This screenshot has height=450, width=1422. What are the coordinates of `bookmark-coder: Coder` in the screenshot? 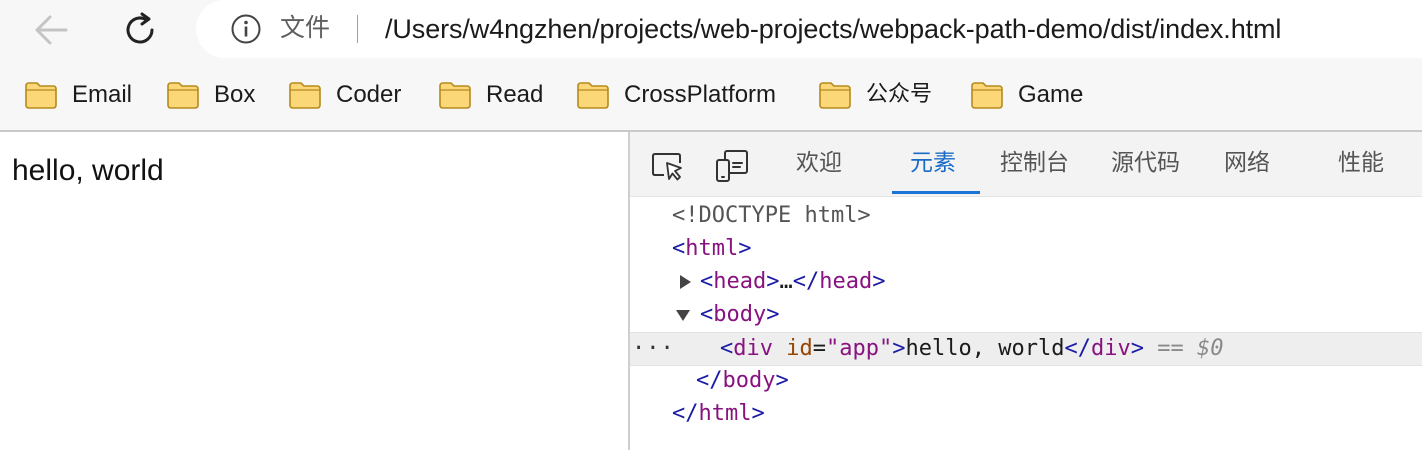 It's located at (344, 95).